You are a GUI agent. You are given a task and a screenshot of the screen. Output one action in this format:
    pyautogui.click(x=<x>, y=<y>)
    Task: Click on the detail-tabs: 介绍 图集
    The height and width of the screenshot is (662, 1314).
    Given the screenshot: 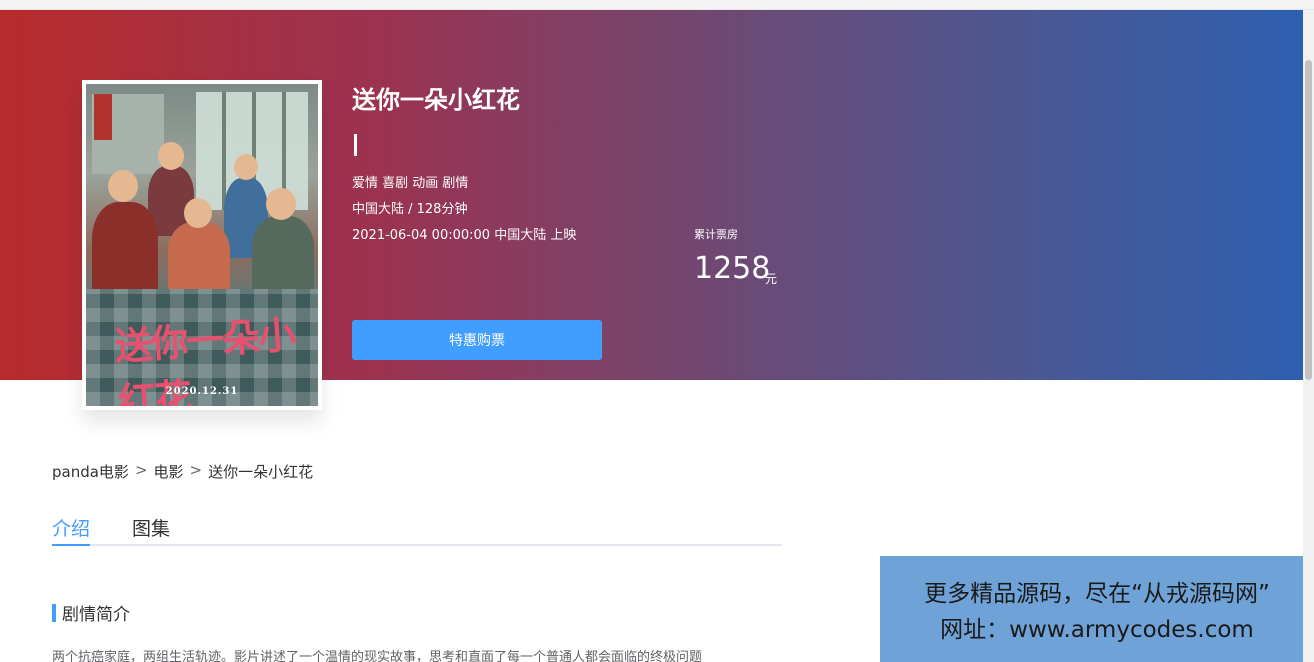 What is the action you would take?
    pyautogui.click(x=417, y=530)
    